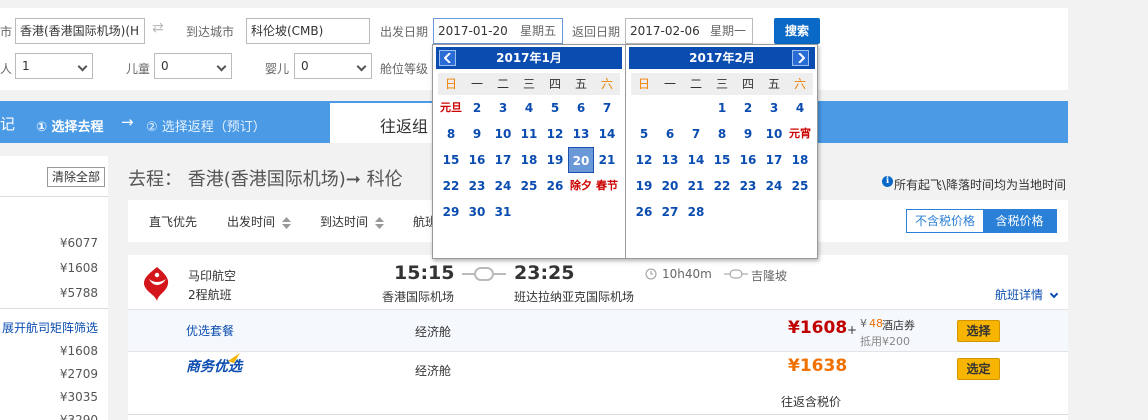 This screenshot has width=1148, height=420. What do you see at coordinates (978, 331) in the screenshot?
I see `select-offer-button: 选择` at bounding box center [978, 331].